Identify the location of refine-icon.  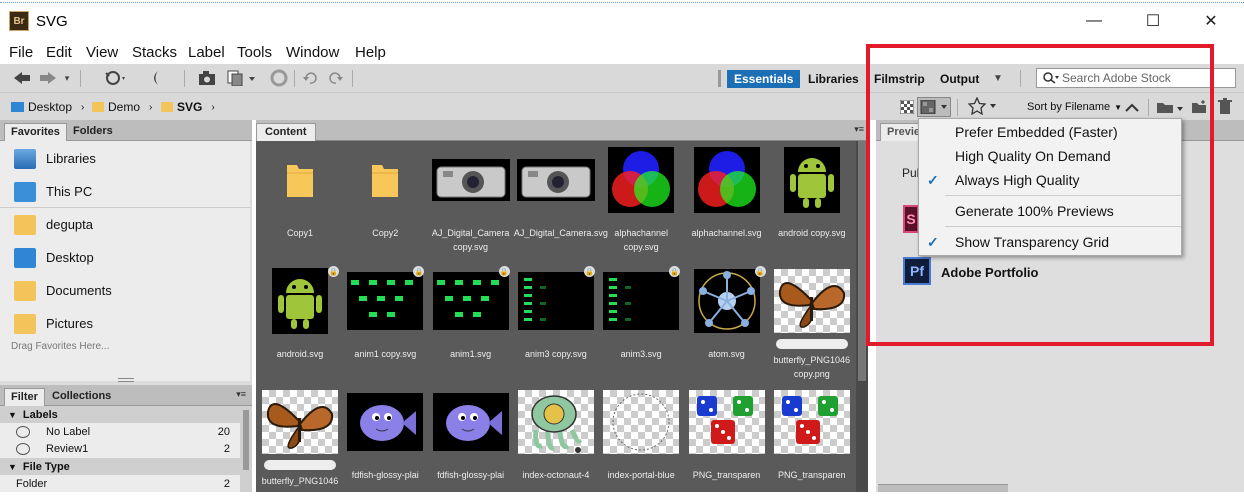
(242, 78).